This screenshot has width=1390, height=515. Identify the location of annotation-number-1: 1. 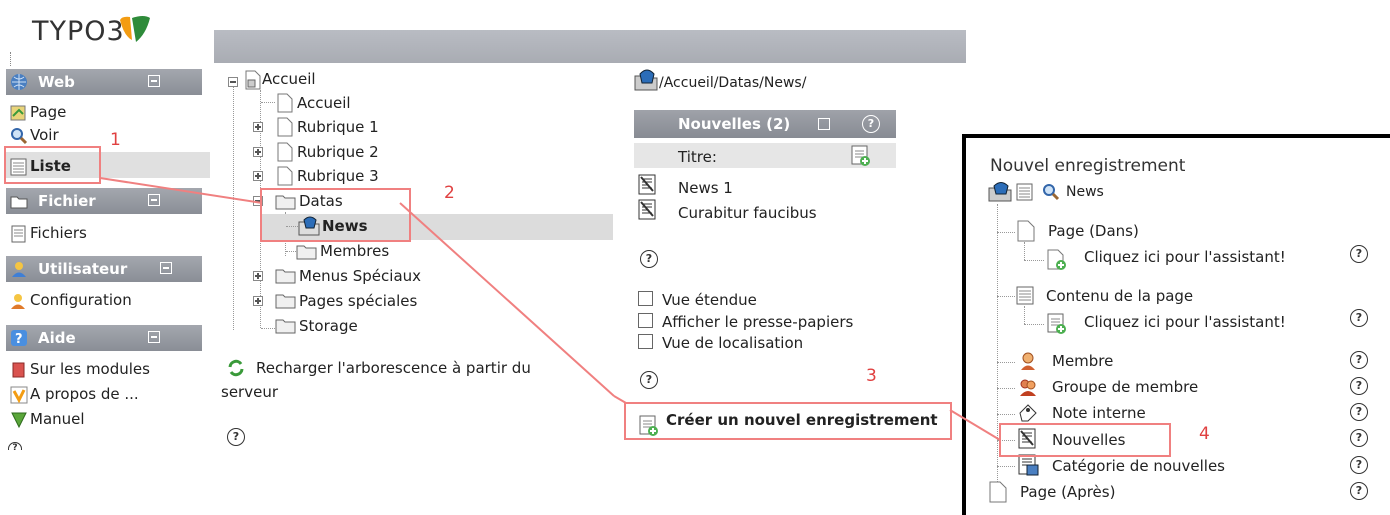
(115, 140).